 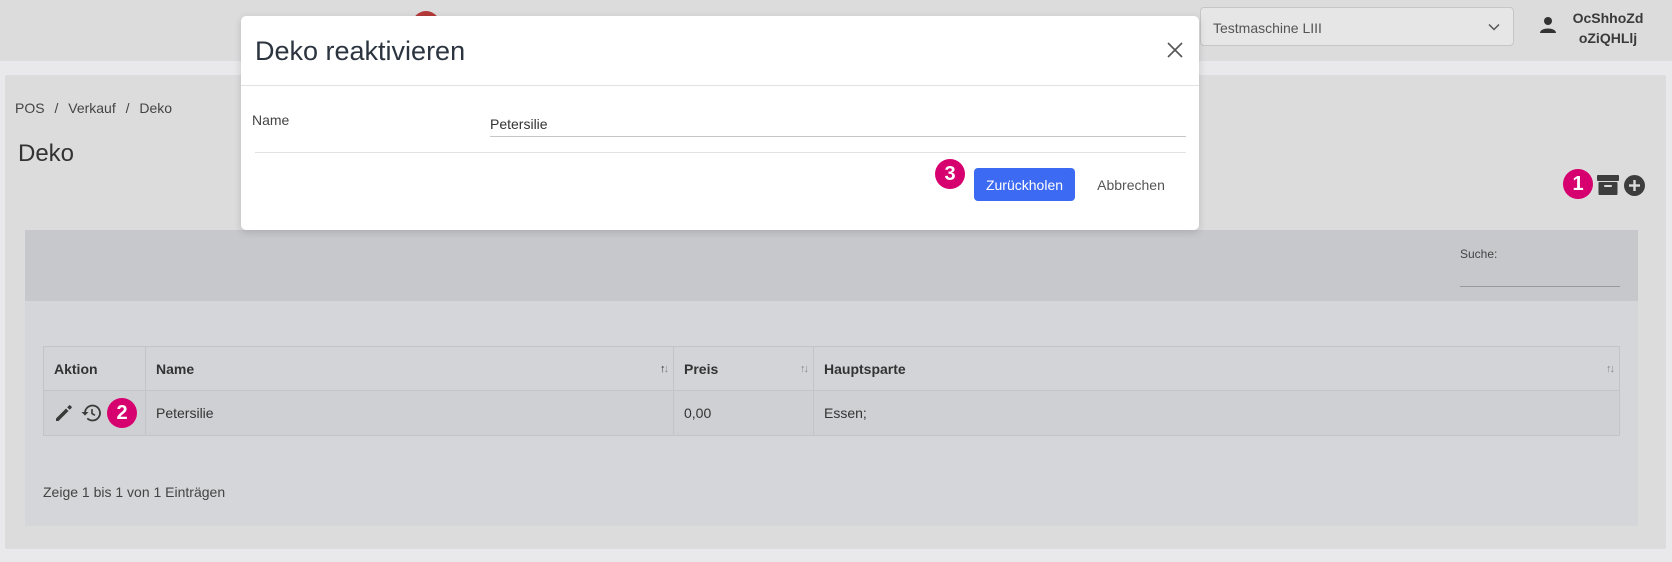 I want to click on name-field: Petersilie, so click(x=519, y=124).